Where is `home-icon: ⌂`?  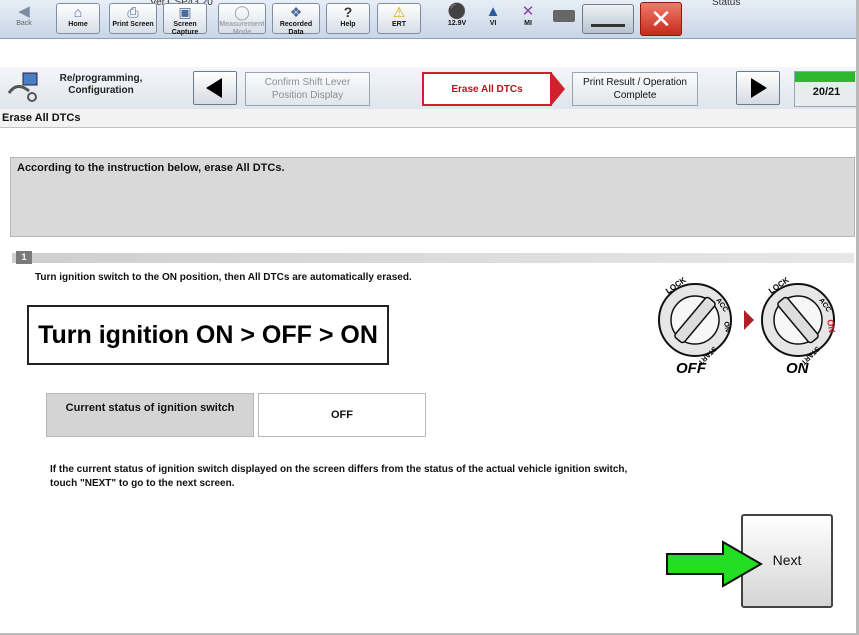 home-icon: ⌂ is located at coordinates (78, 12).